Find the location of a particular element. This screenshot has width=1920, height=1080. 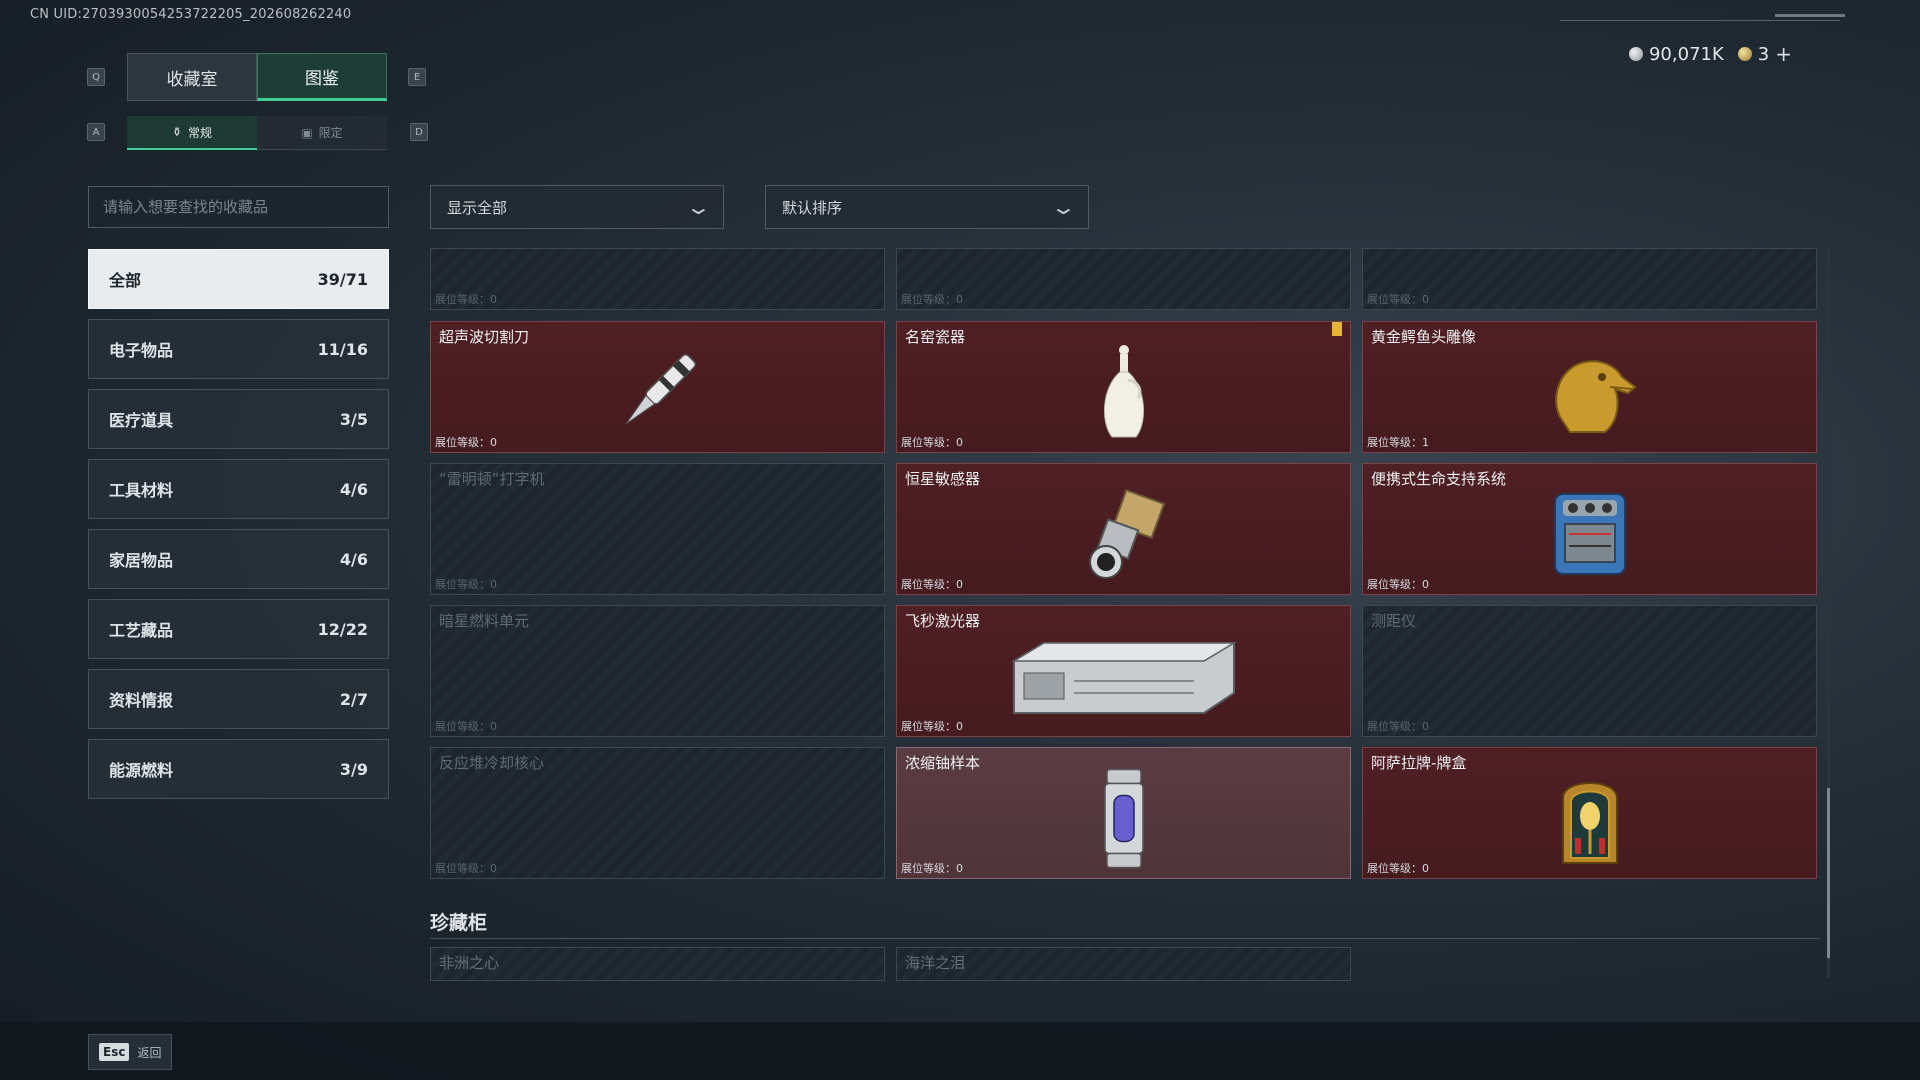

collection-card: 黄金鳄鱼头雕像 展位等级：1 is located at coordinates (1589, 387).